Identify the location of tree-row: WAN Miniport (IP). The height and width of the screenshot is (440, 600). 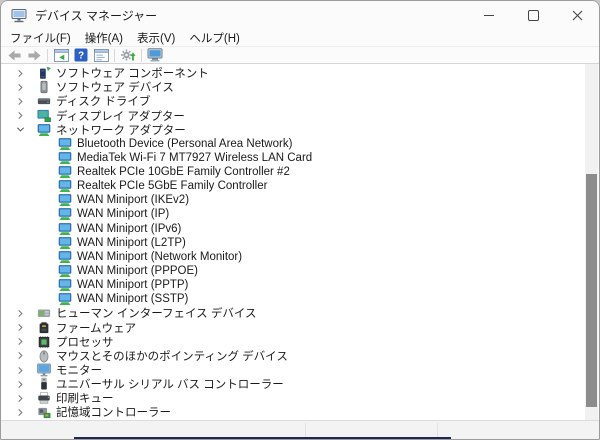
(293, 214).